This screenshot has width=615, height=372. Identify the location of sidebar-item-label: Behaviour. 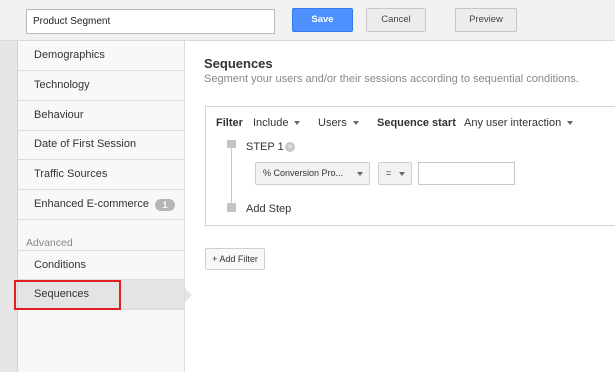
(59, 115).